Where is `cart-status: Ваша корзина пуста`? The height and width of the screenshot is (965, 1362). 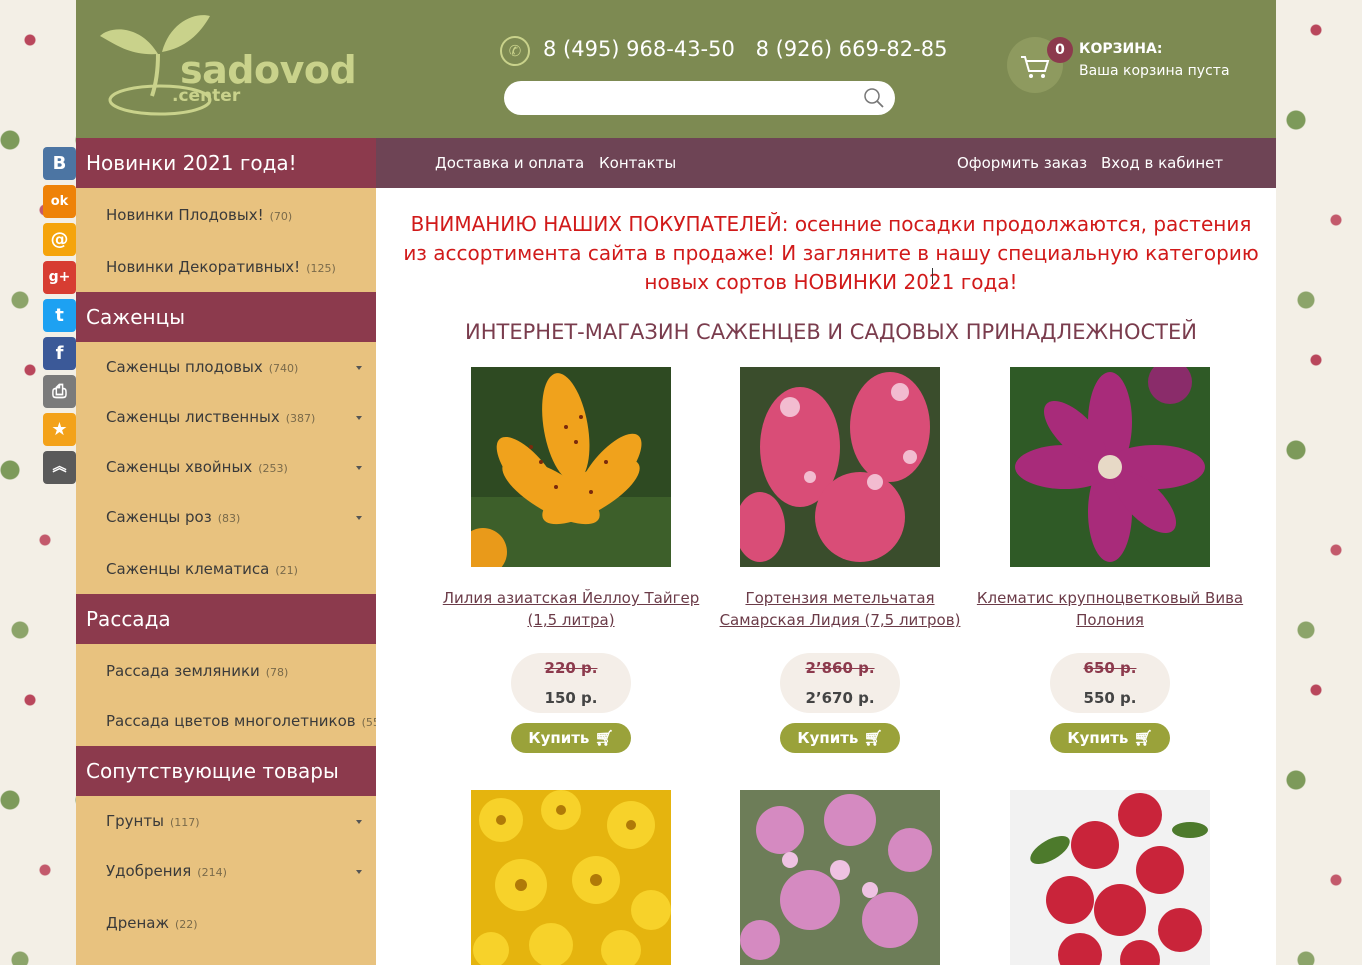 cart-status: Ваша корзина пуста is located at coordinates (1154, 71).